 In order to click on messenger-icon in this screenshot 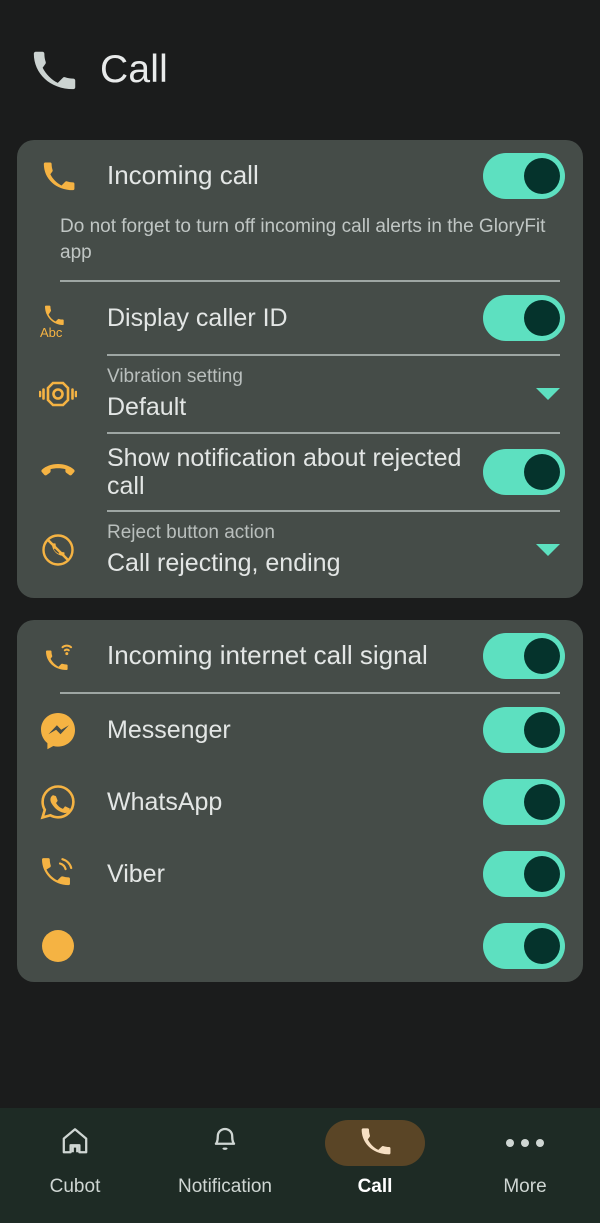, I will do `click(58, 730)`.